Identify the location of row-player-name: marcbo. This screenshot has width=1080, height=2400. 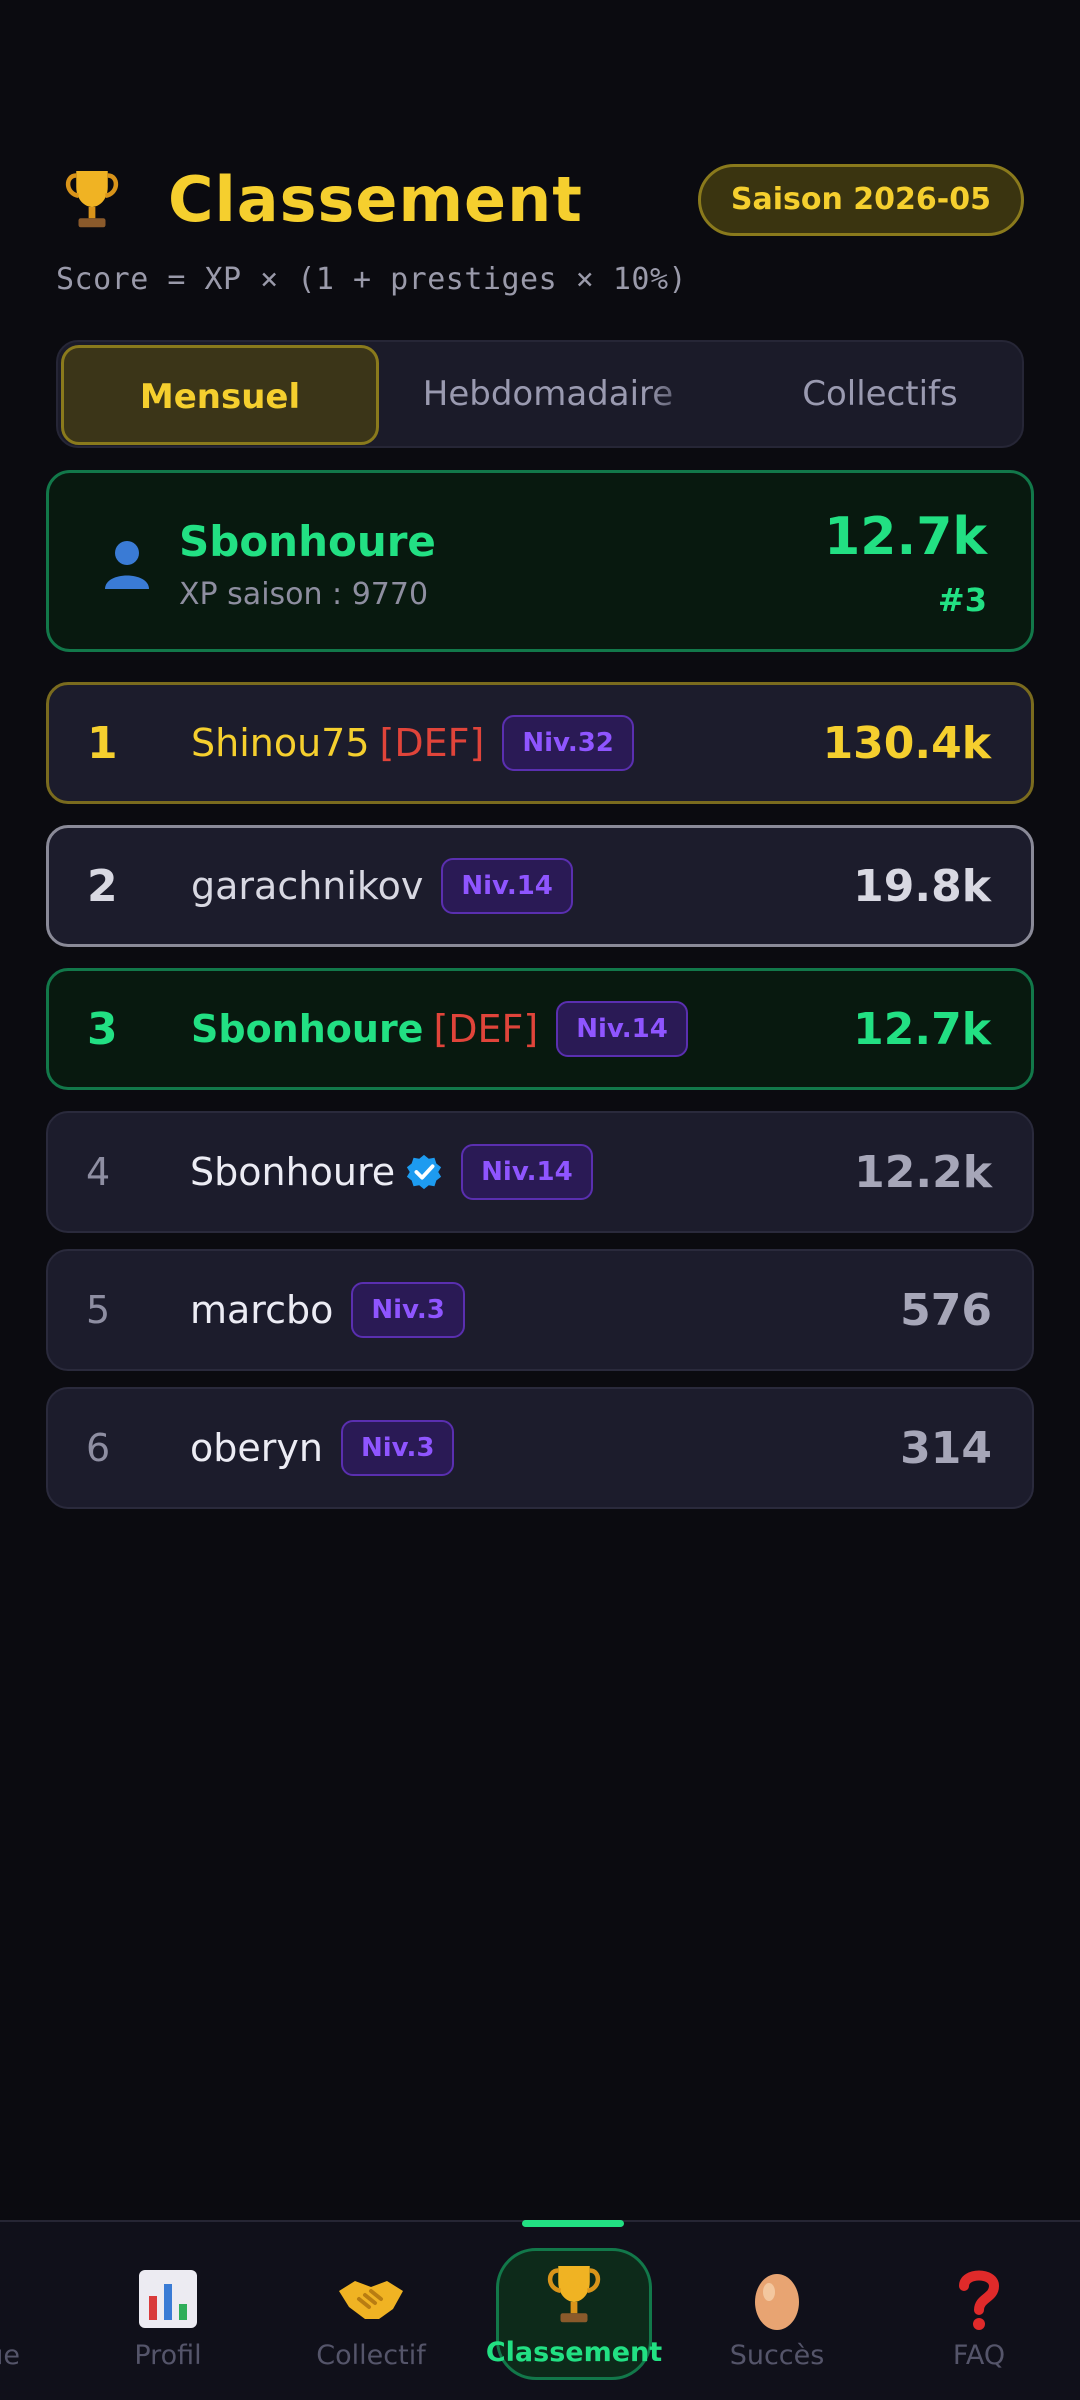
(262, 1310).